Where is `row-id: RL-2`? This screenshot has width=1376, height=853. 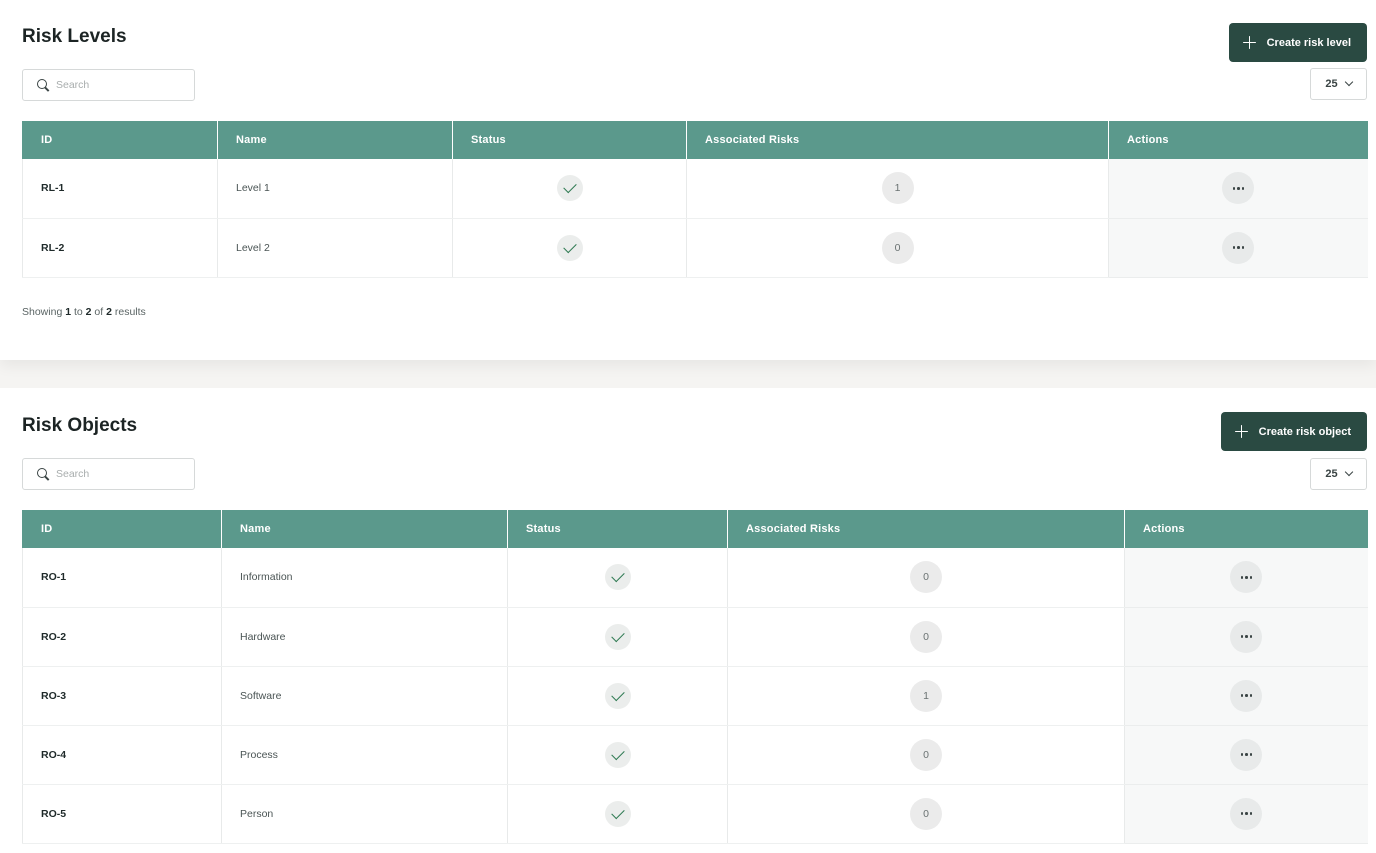
row-id: RL-2 is located at coordinates (120, 248).